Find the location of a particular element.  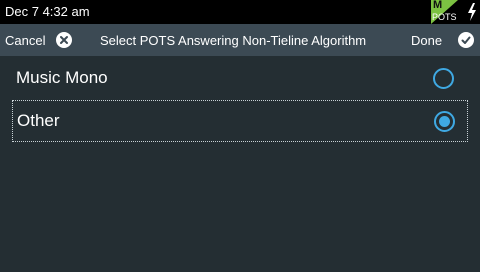

radio-selected-icon is located at coordinates (444, 121).